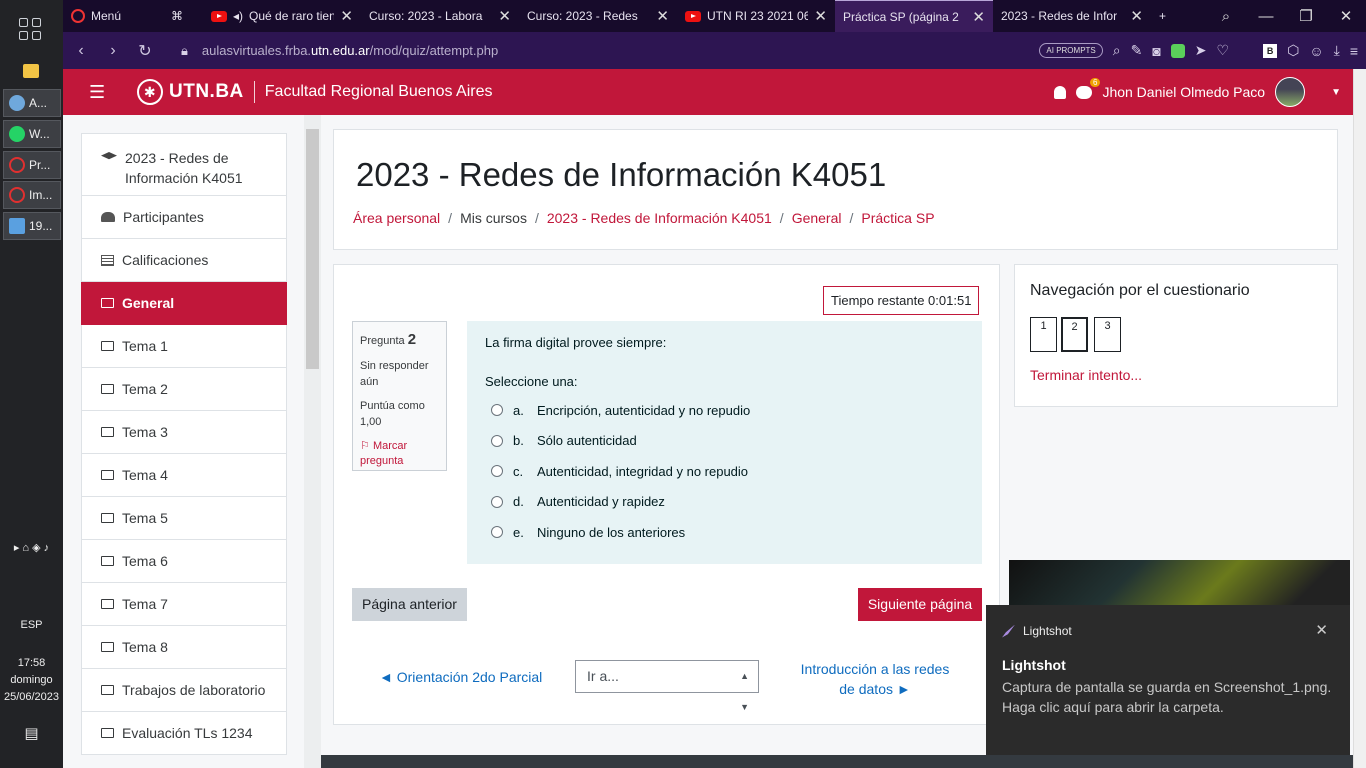 This screenshot has width=1366, height=768. What do you see at coordinates (1071, 50) in the screenshot?
I see `ai-prompts-button: AI PROMPTS` at bounding box center [1071, 50].